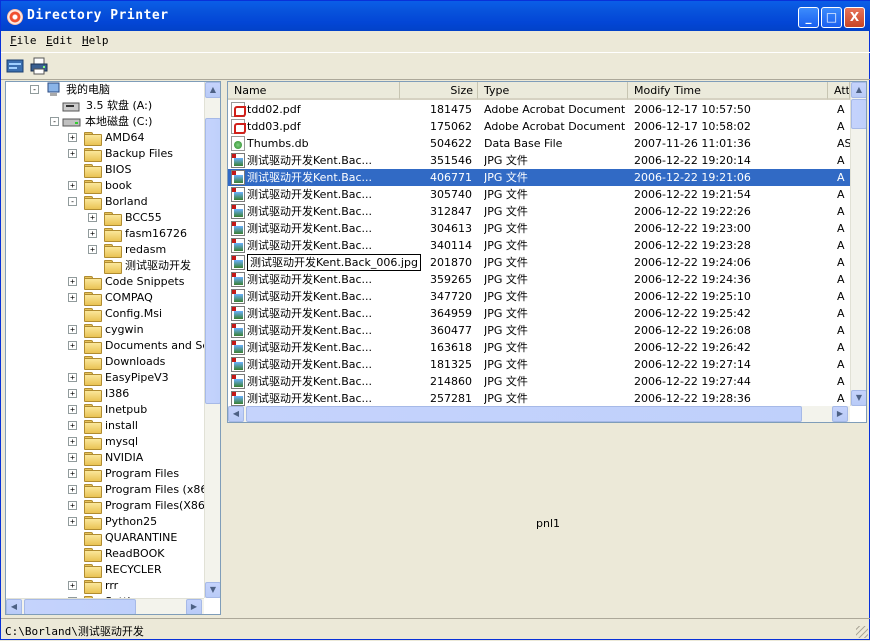 Image resolution: width=870 pixels, height=641 pixels. I want to click on tree-node-folder: + Backup Files, so click(136, 154).